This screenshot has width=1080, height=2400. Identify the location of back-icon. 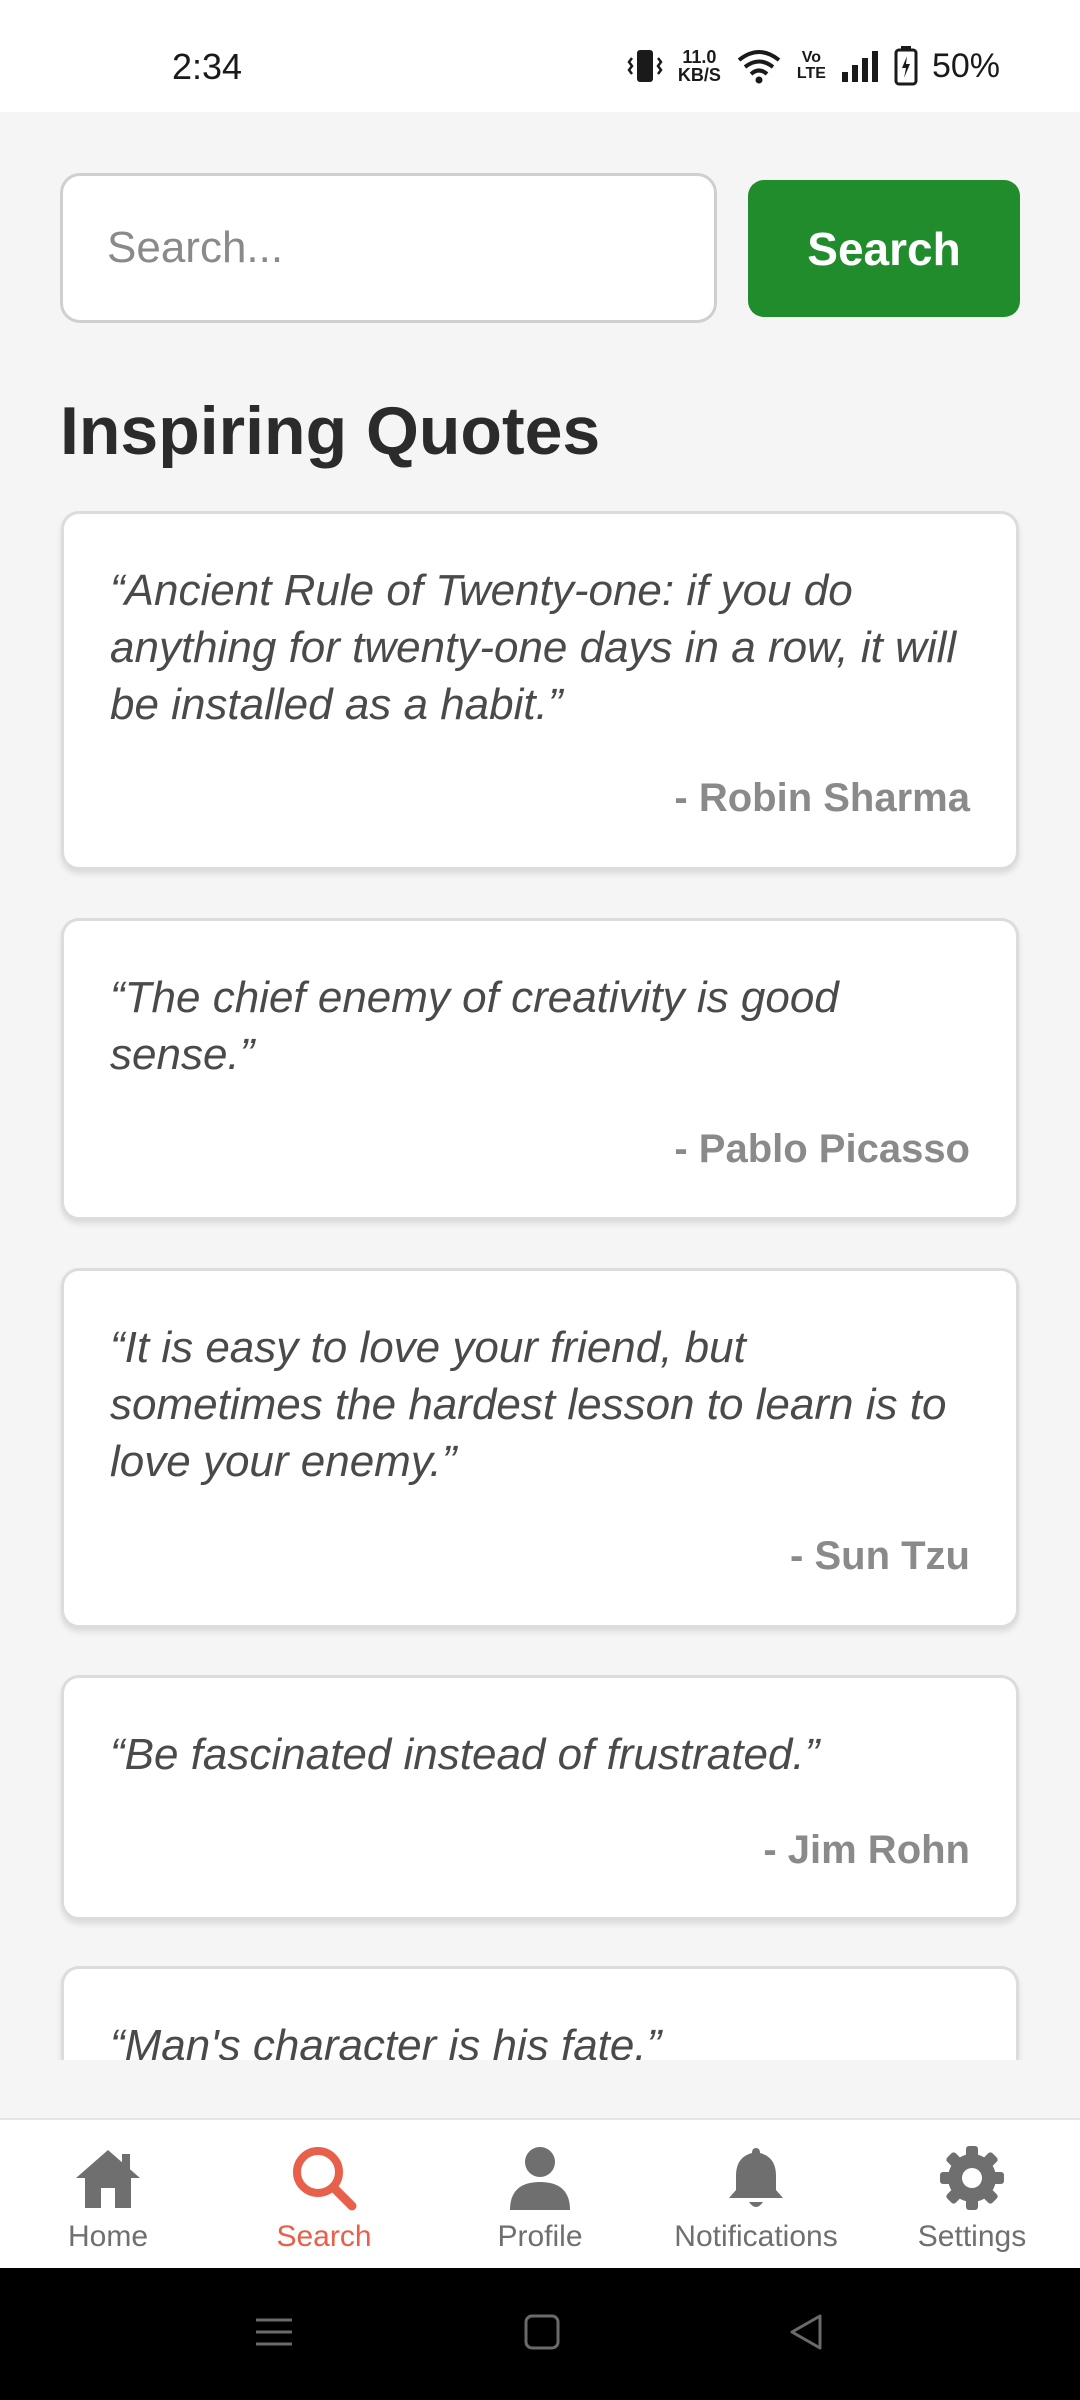
(806, 2332).